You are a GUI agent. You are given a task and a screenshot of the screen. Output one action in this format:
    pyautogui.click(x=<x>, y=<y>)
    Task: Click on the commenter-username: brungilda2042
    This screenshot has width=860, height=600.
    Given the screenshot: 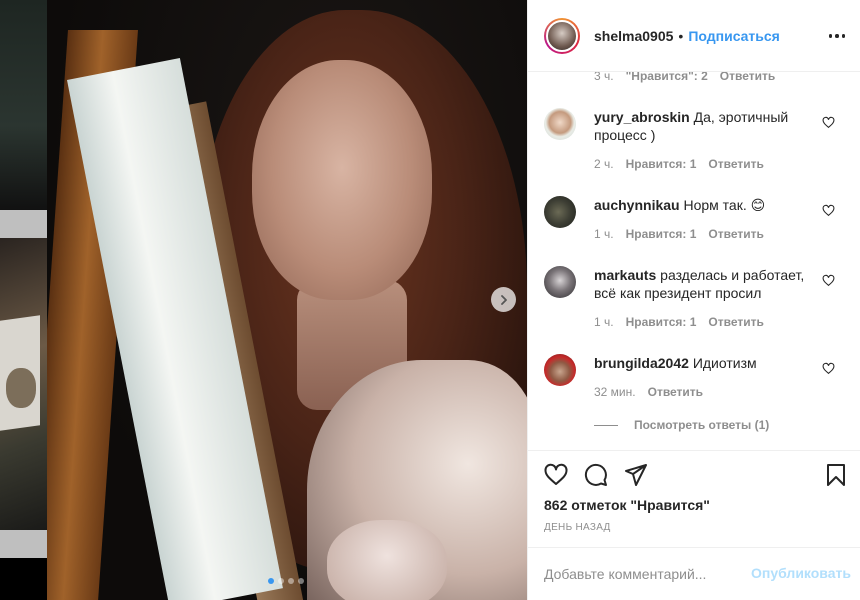 What is the action you would take?
    pyautogui.click(x=641, y=363)
    